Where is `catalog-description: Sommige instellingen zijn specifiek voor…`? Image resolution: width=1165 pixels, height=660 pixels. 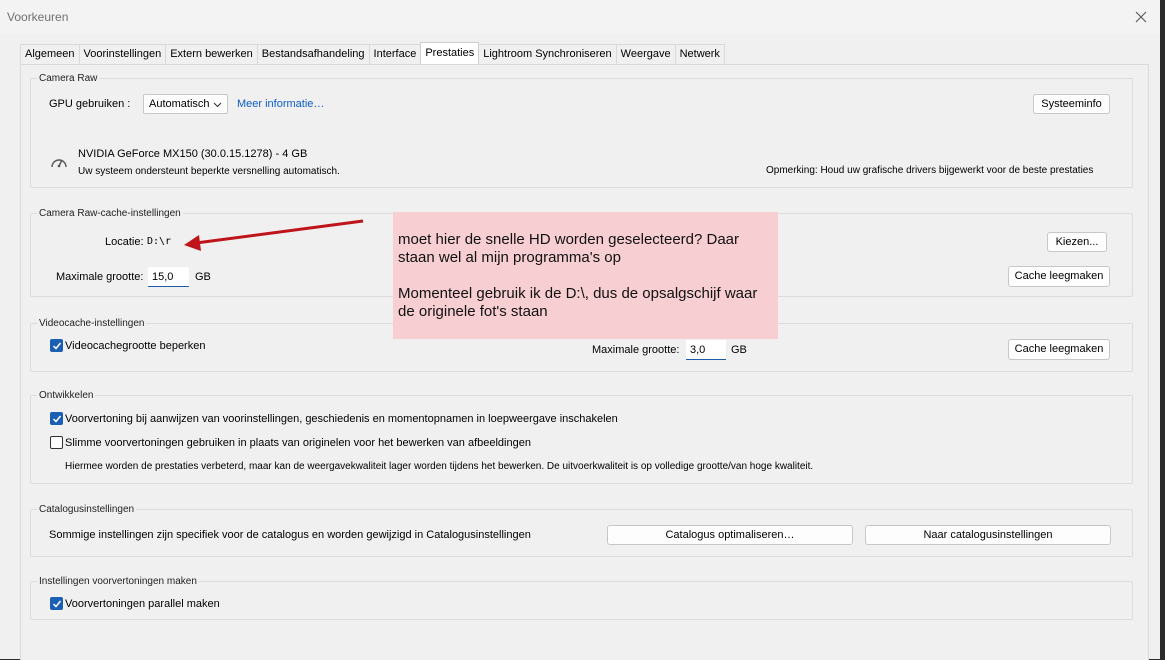
catalog-description: Sommige instellingen zijn specifiek voor… is located at coordinates (290, 535).